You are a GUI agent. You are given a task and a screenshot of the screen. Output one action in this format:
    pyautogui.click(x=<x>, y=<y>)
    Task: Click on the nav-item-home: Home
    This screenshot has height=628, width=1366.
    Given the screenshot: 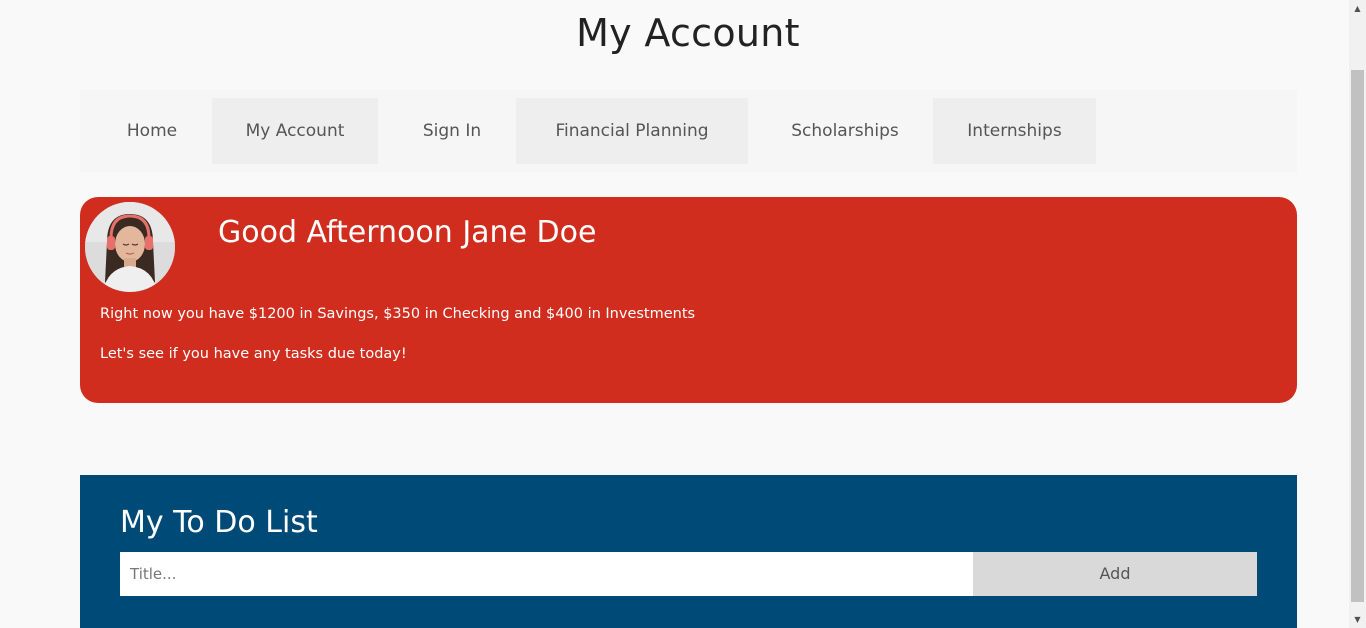 What is the action you would take?
    pyautogui.click(x=152, y=131)
    